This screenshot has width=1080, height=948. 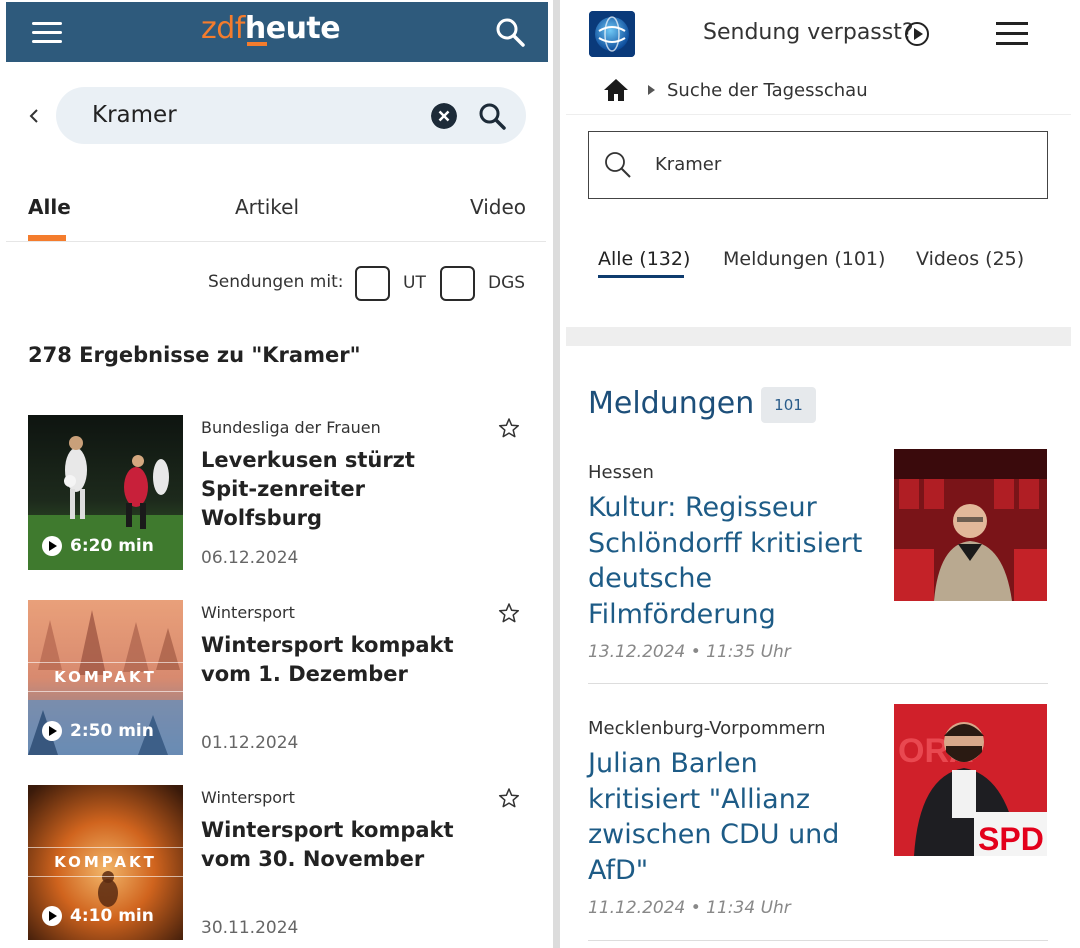 What do you see at coordinates (818, 336) in the screenshot?
I see `section-separator` at bounding box center [818, 336].